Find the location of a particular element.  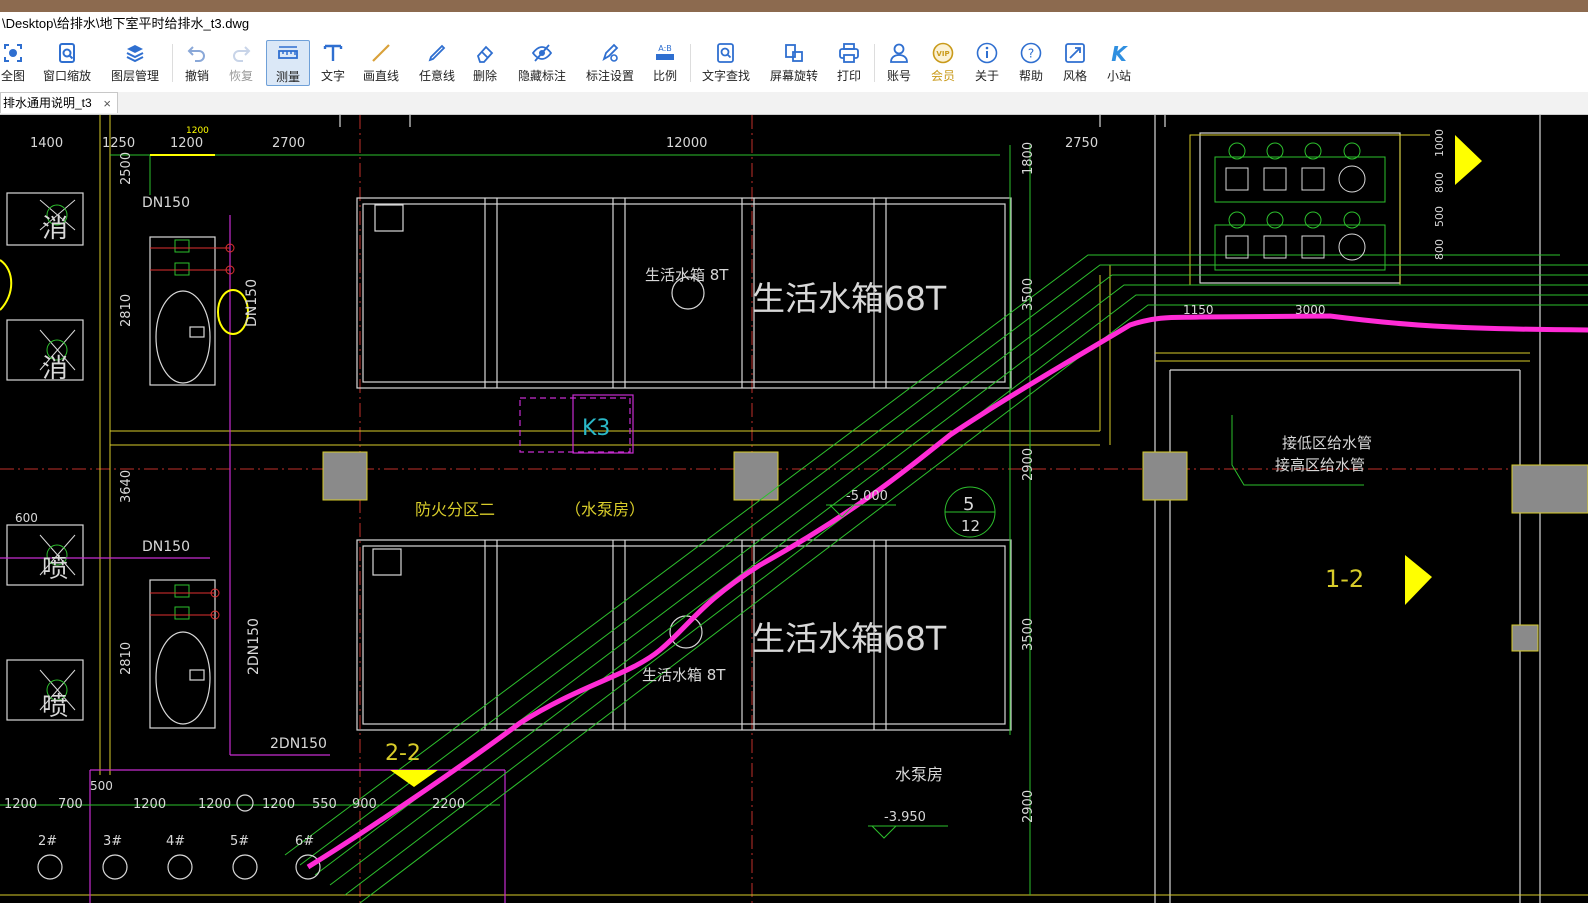

room-labels: 防火分区二 （水泵房） is located at coordinates (530, 509).